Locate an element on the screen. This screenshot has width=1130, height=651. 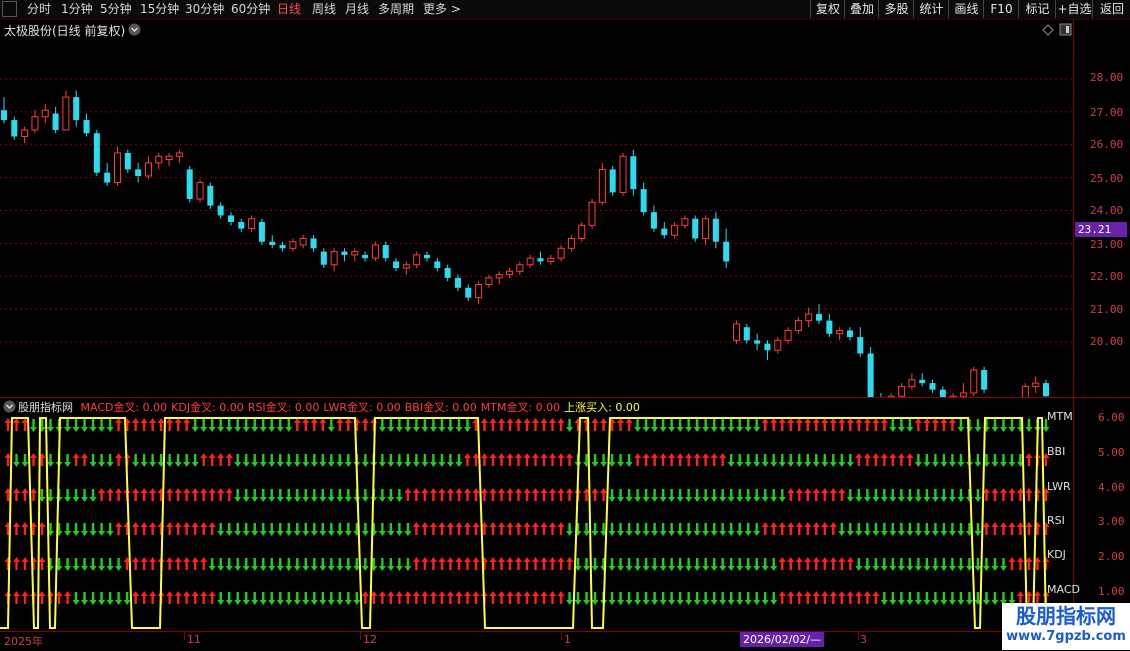
period-tab-10: 更多 > is located at coordinates (442, 9).